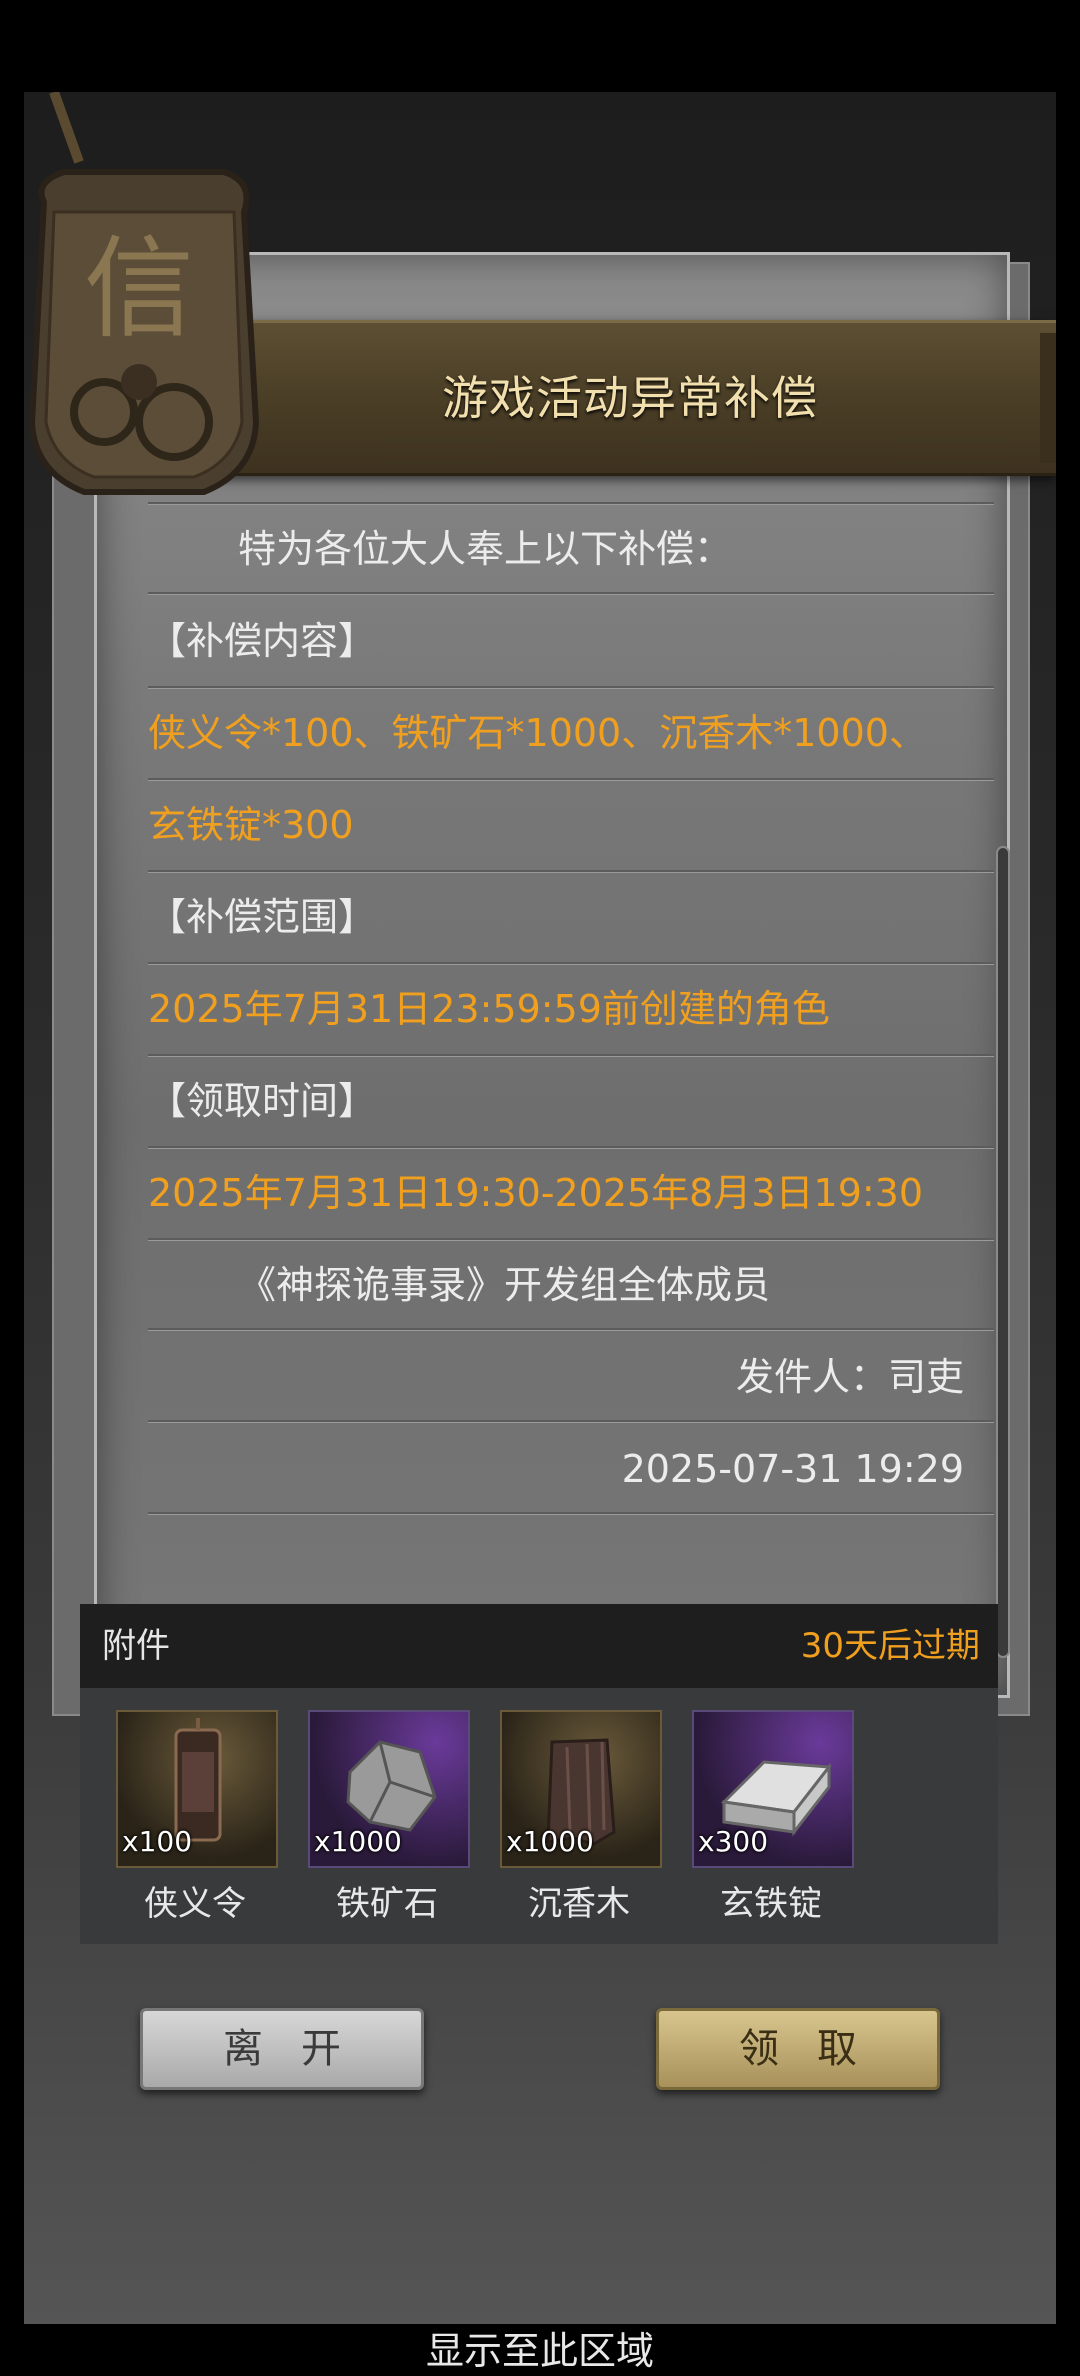 Image resolution: width=1080 pixels, height=2376 pixels. Describe the element at coordinates (387, 1904) in the screenshot. I see `item-name: 铁矿石` at that location.